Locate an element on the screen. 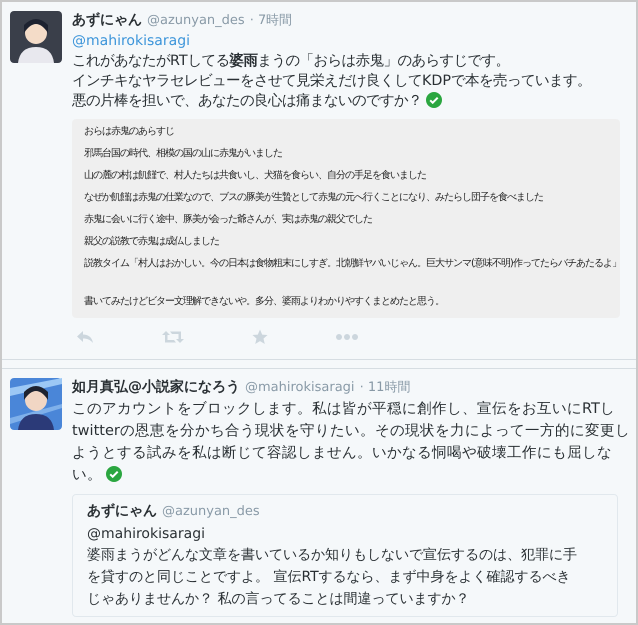  image-text: 書いてみたけどビター文理解できないや。多分、婆雨よりわかりやすくまとめたと思う。 is located at coordinates (264, 301).